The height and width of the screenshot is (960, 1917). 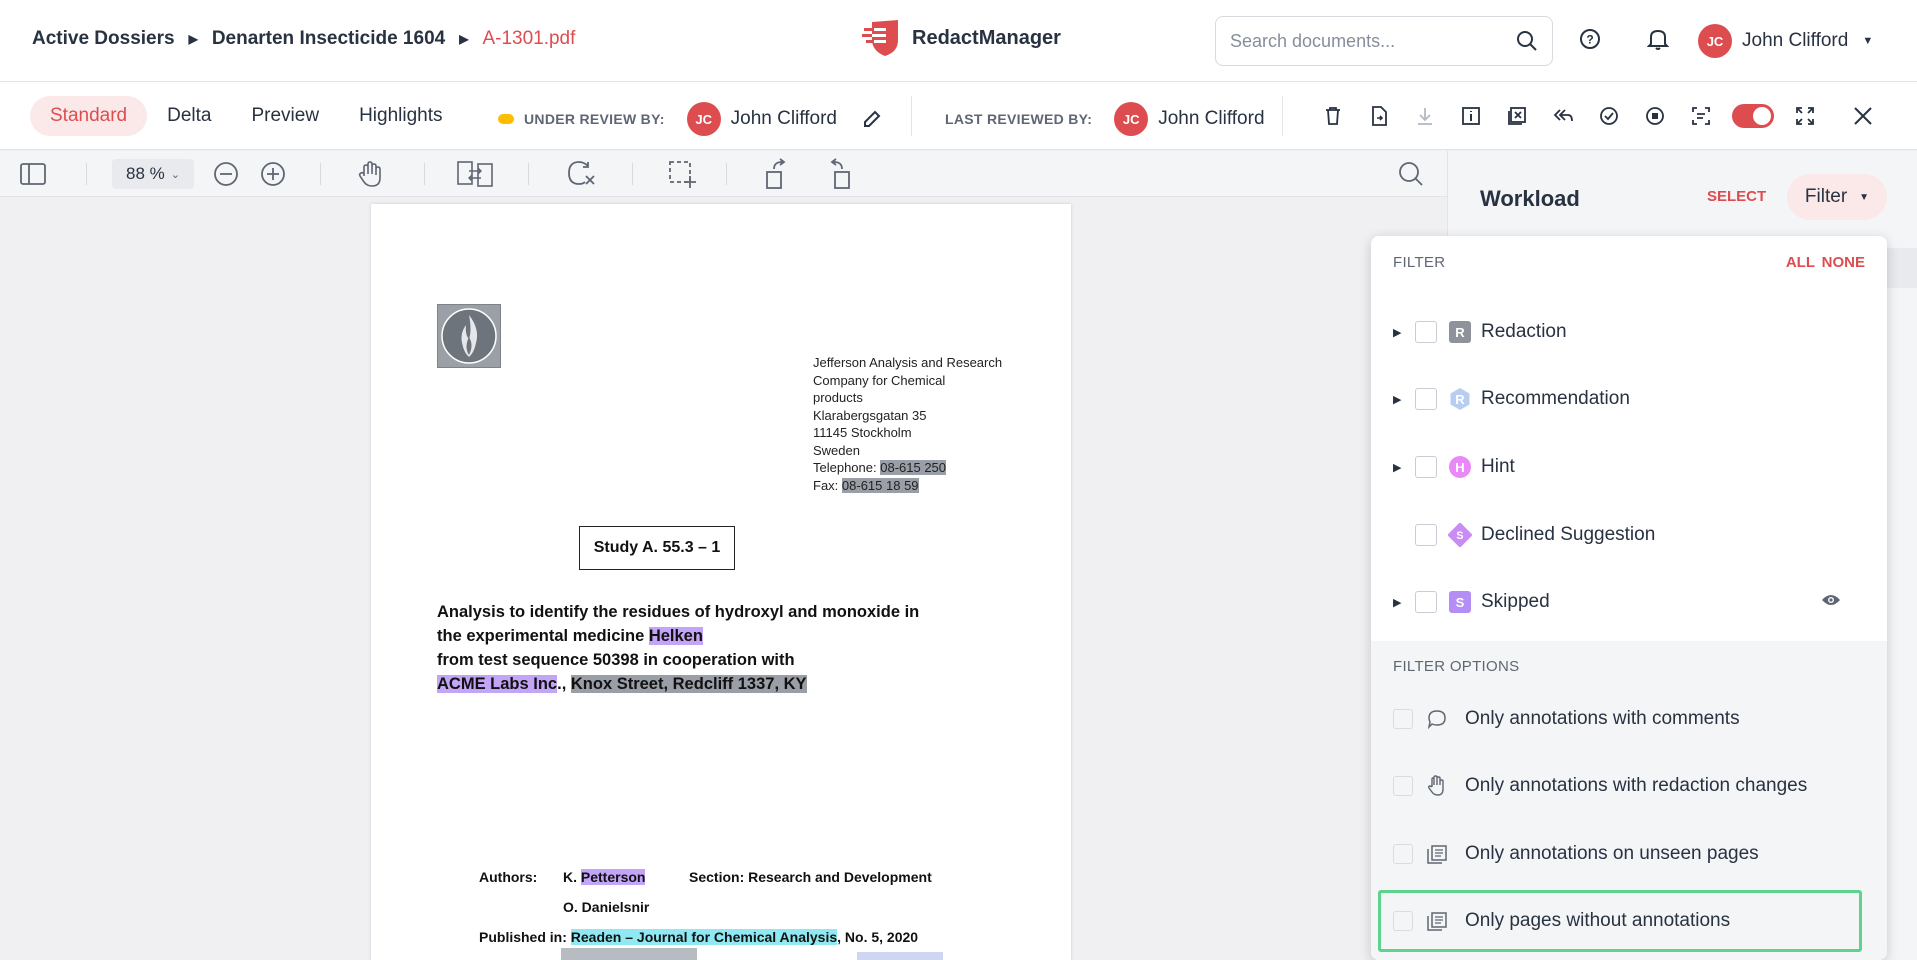 I want to click on search-box, so click(x=1384, y=41).